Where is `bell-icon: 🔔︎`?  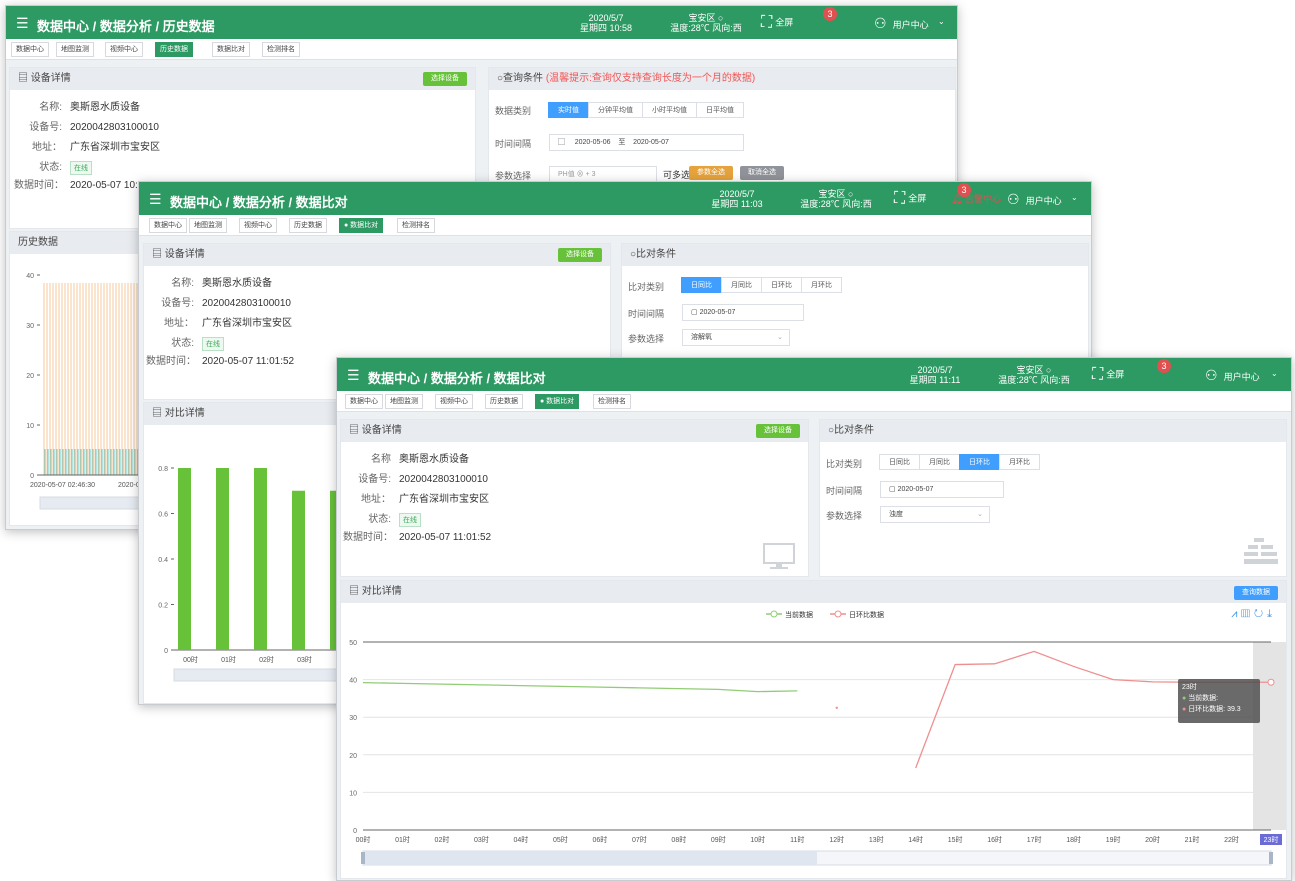 bell-icon: 🔔︎ is located at coordinates (957, 199).